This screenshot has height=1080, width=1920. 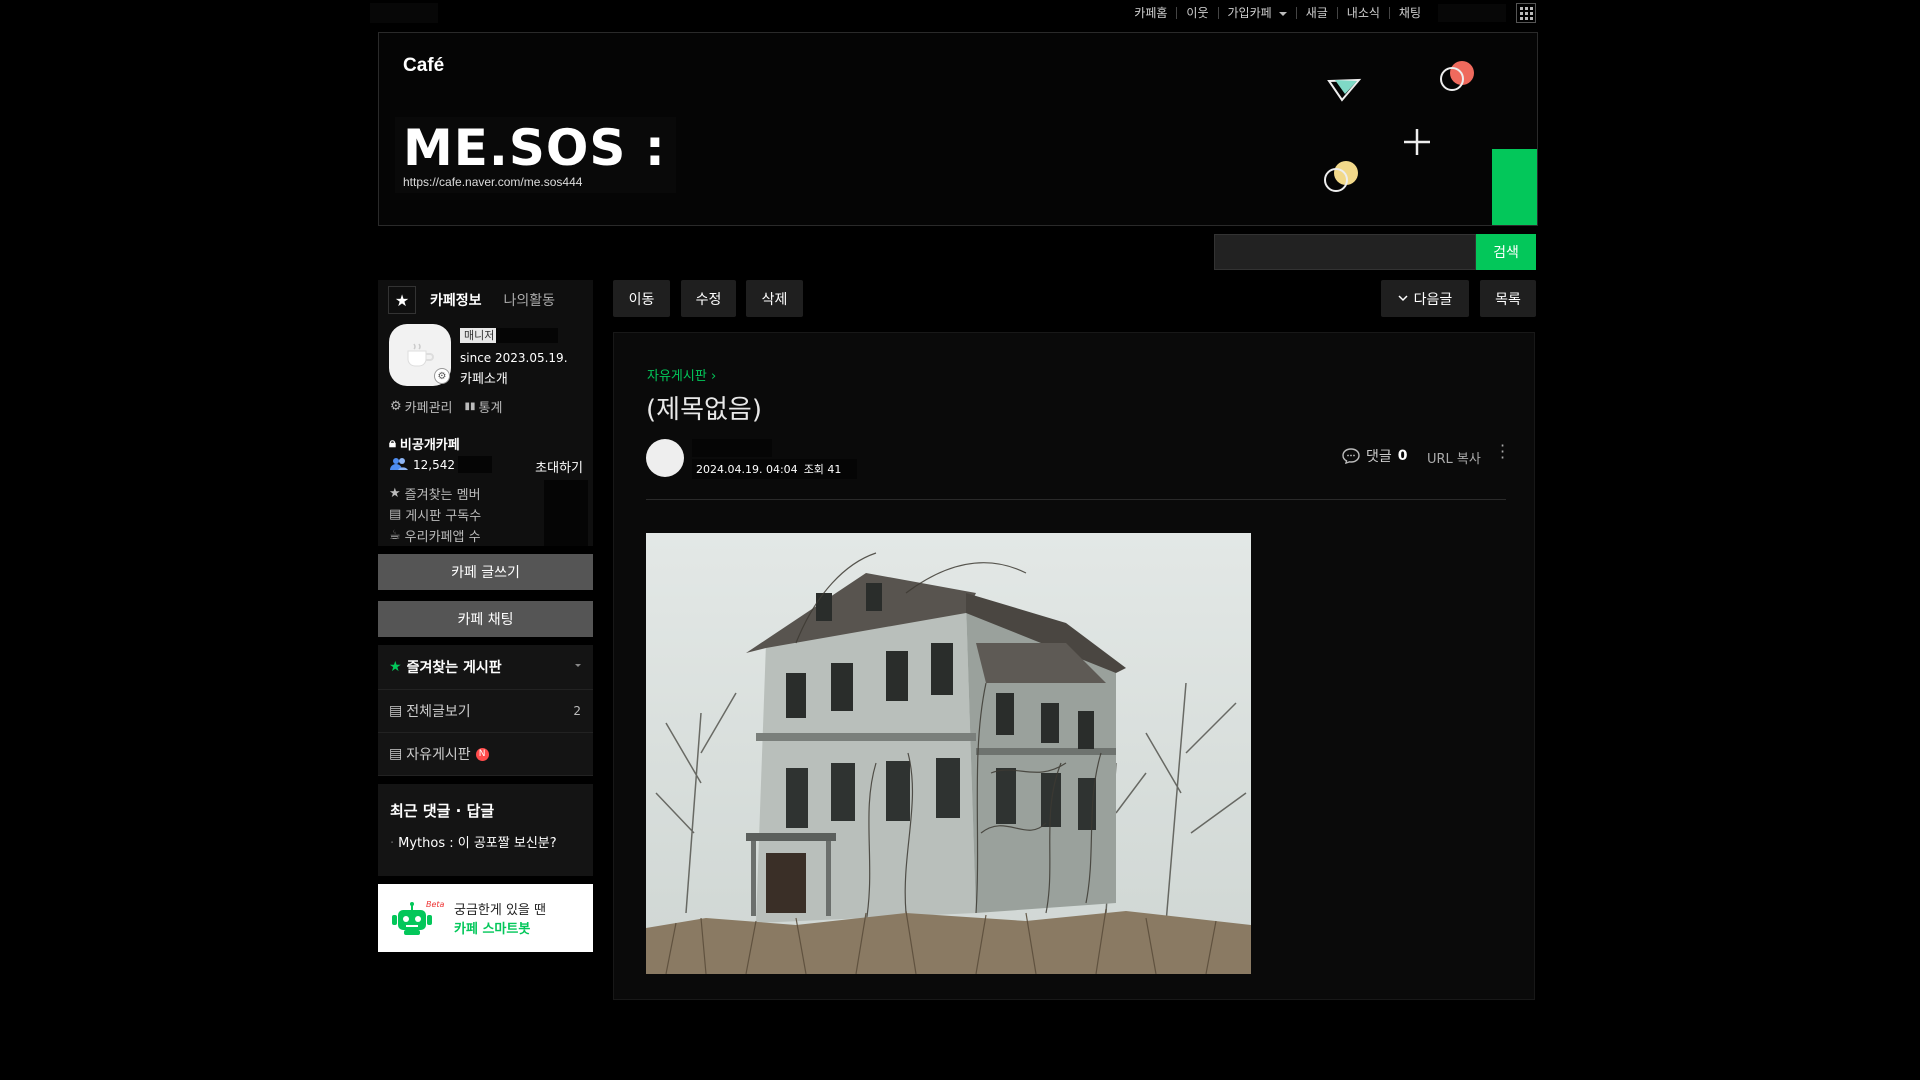 What do you see at coordinates (435, 514) in the screenshot?
I see `stat-board-subscribers: ▤ 게시판 구독수` at bounding box center [435, 514].